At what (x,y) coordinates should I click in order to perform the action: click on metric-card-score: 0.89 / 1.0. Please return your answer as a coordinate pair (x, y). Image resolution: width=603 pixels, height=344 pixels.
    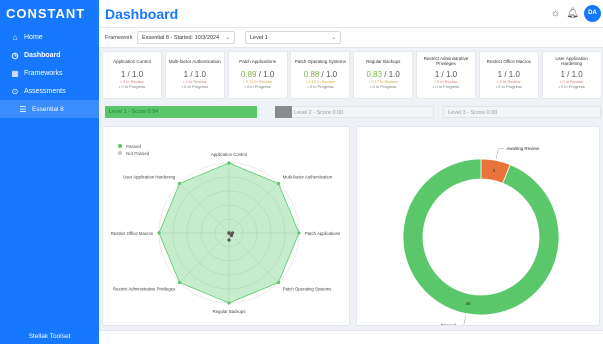
    Looking at the image, I should click on (257, 74).